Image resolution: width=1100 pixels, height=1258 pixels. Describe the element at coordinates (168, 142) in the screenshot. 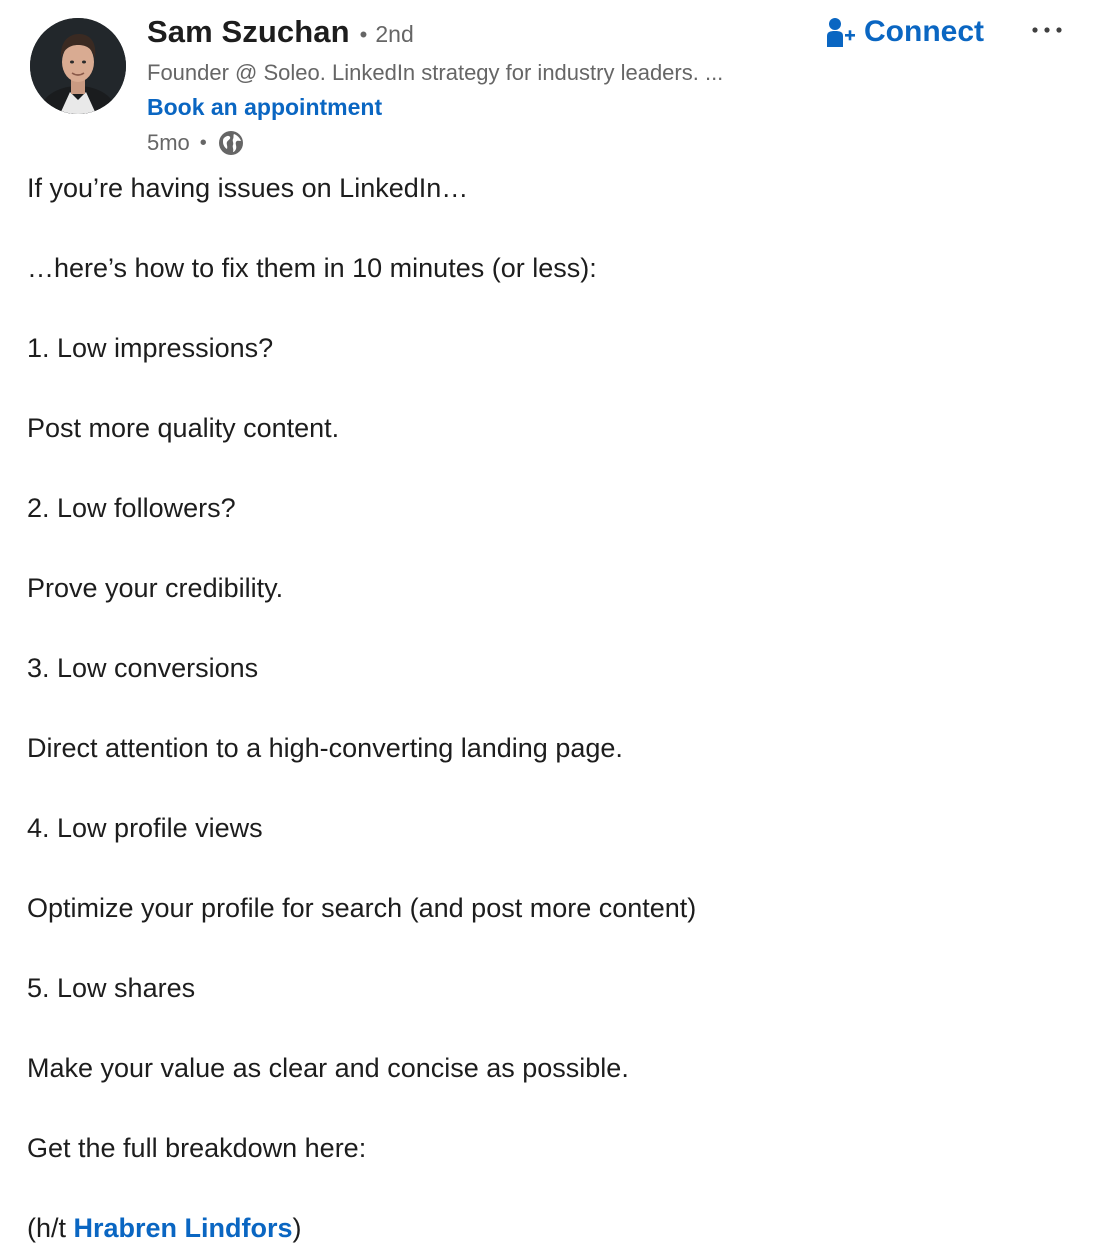

I see `post-timestamp: 5mo` at that location.